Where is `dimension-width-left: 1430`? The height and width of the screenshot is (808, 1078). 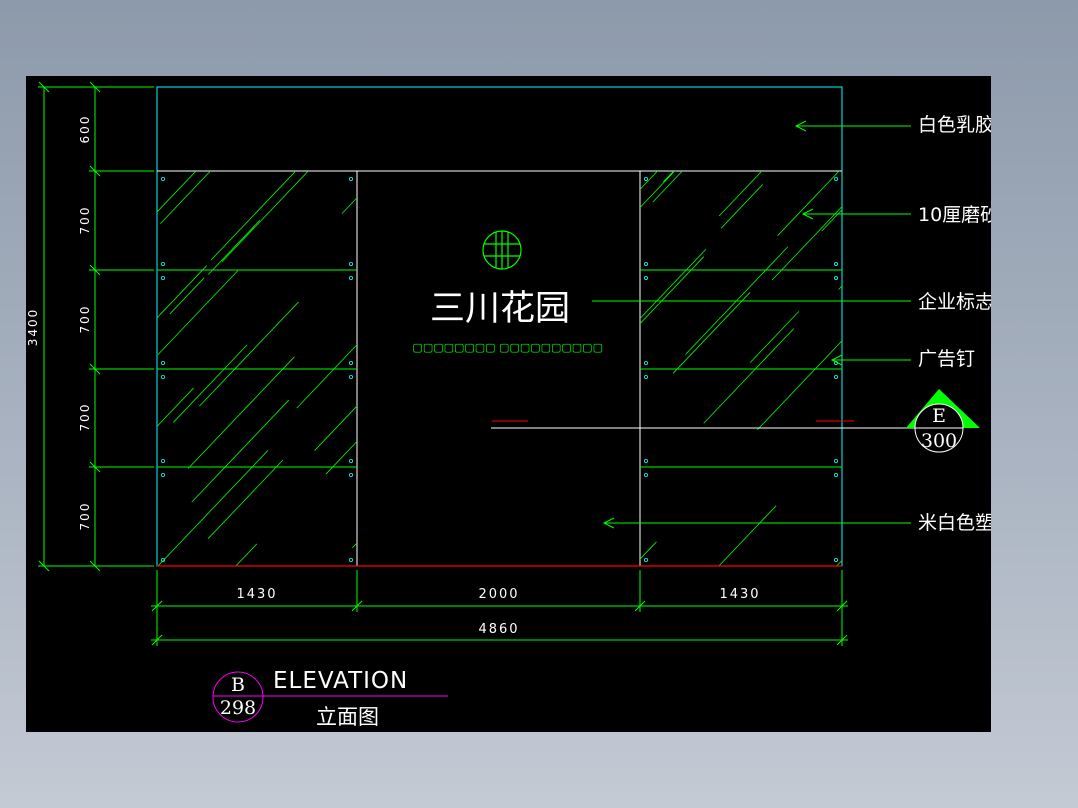
dimension-width-left: 1430 is located at coordinates (256, 594).